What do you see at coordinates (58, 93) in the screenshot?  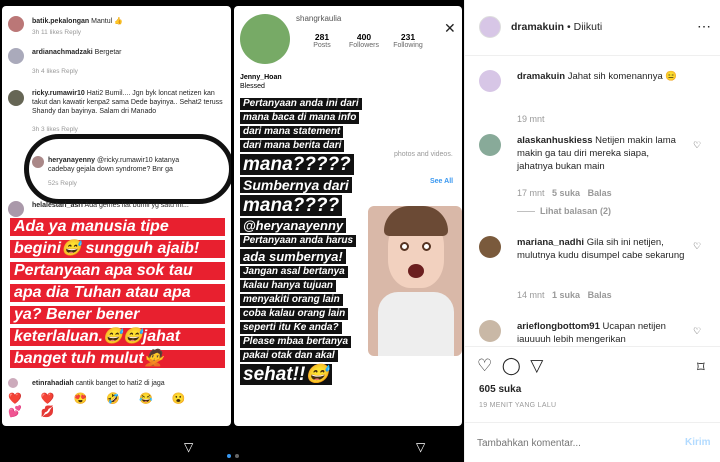 I see `comment-user: ricky.rumawir10` at bounding box center [58, 93].